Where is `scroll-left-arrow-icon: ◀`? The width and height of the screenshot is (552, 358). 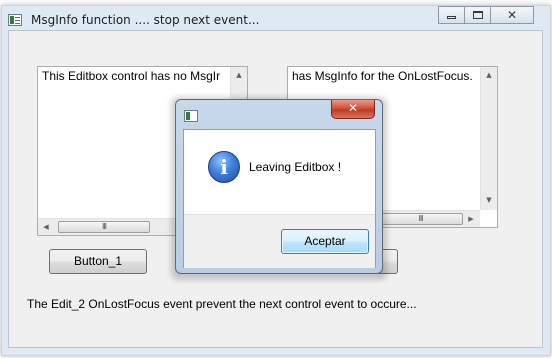
scroll-left-arrow-icon: ◀ is located at coordinates (46, 227).